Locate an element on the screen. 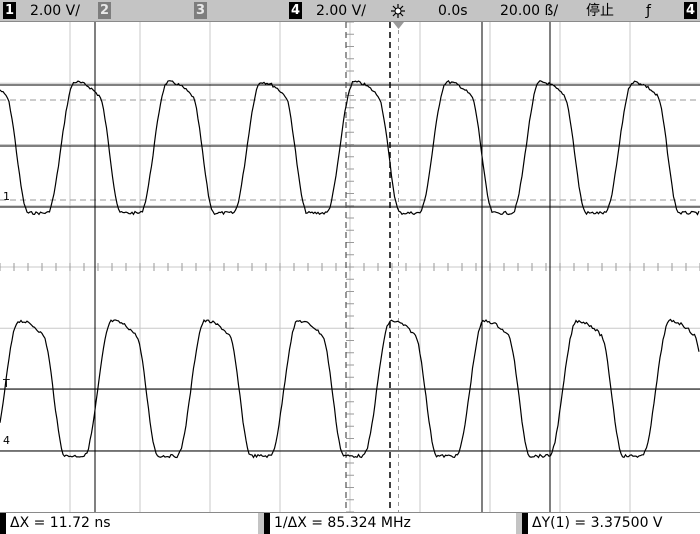 This screenshot has width=700, height=534. channel-4-scale: 2.00 V/ is located at coordinates (341, 11).